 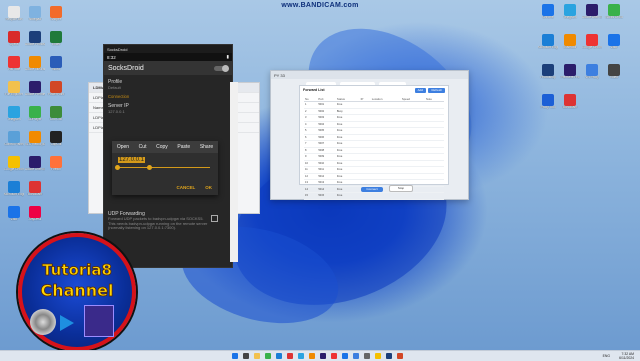 What do you see at coordinates (35, 39) in the screenshot?
I see `desktop-icon: Adobe Photoshop` at bounding box center [35, 39].